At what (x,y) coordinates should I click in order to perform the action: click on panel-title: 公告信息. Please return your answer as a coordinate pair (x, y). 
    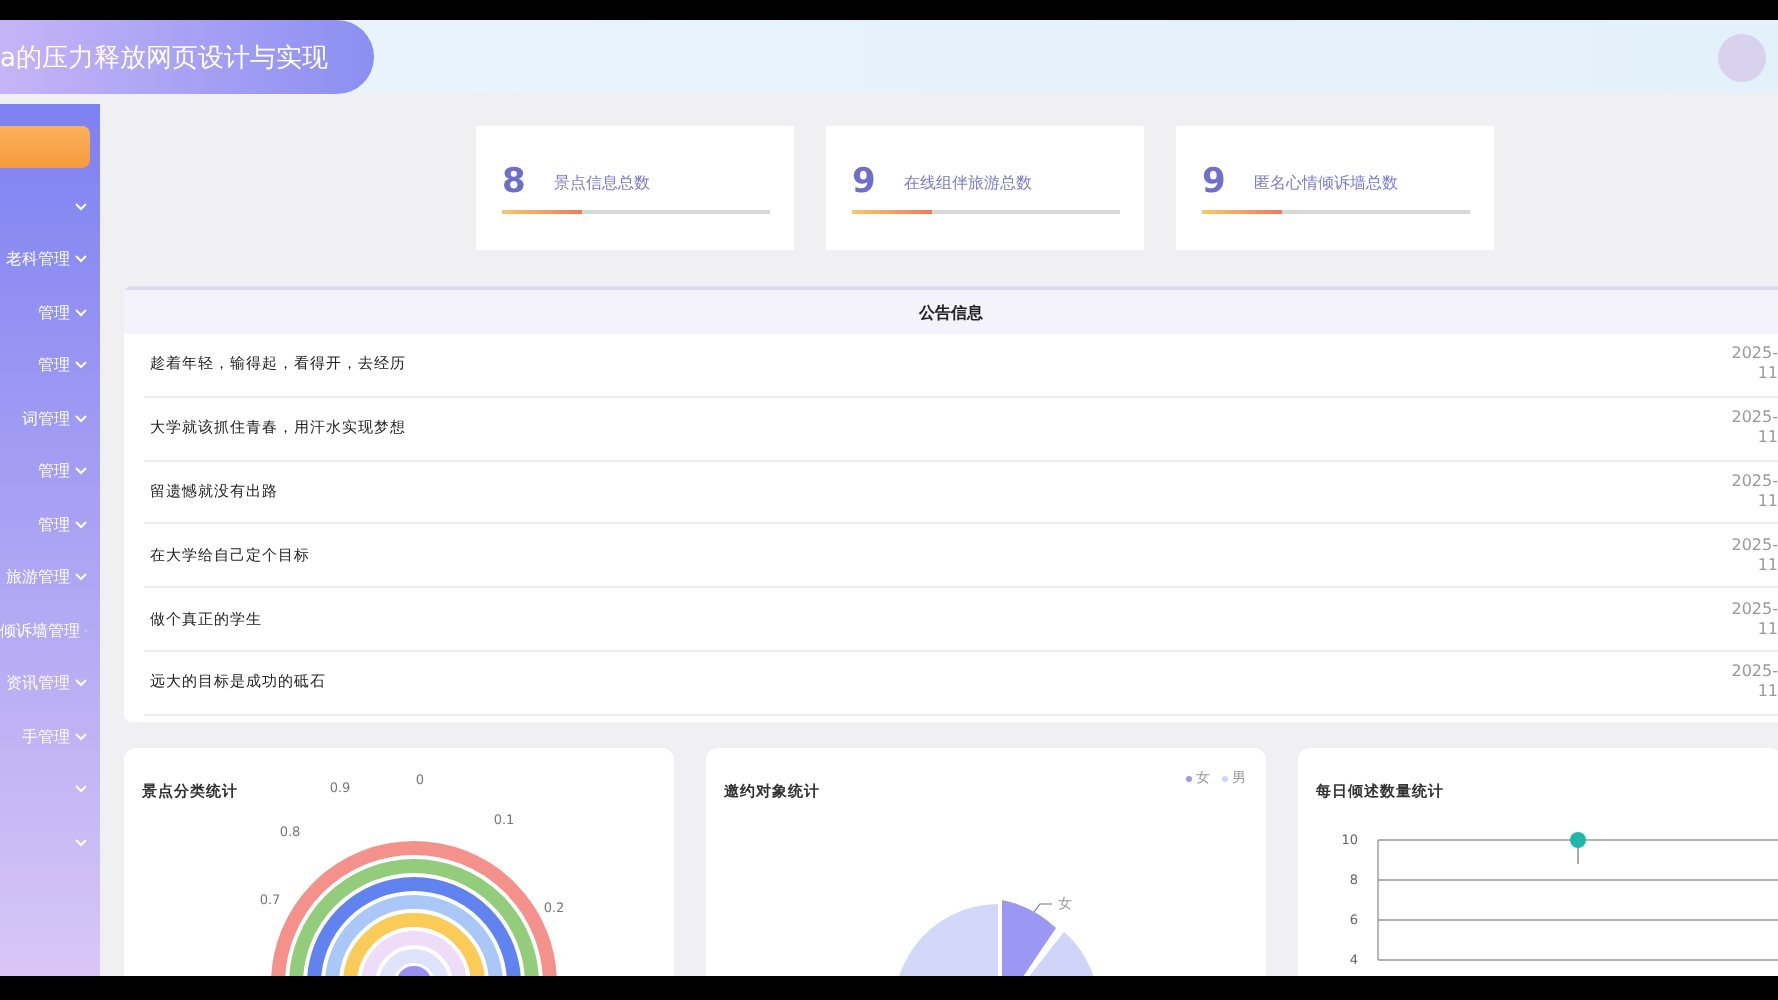
    Looking at the image, I should click on (951, 312).